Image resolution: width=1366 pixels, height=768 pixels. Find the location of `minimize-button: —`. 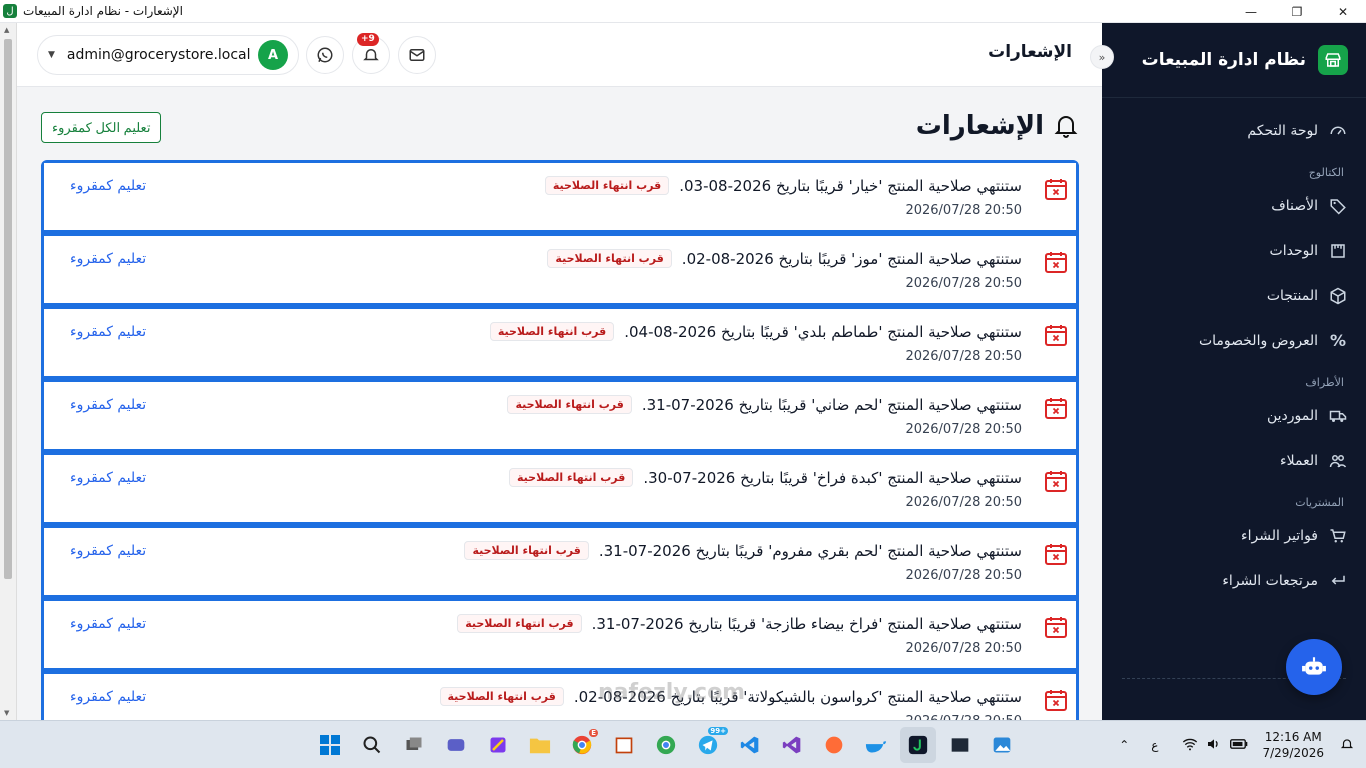

minimize-button: — is located at coordinates (1251, 11).